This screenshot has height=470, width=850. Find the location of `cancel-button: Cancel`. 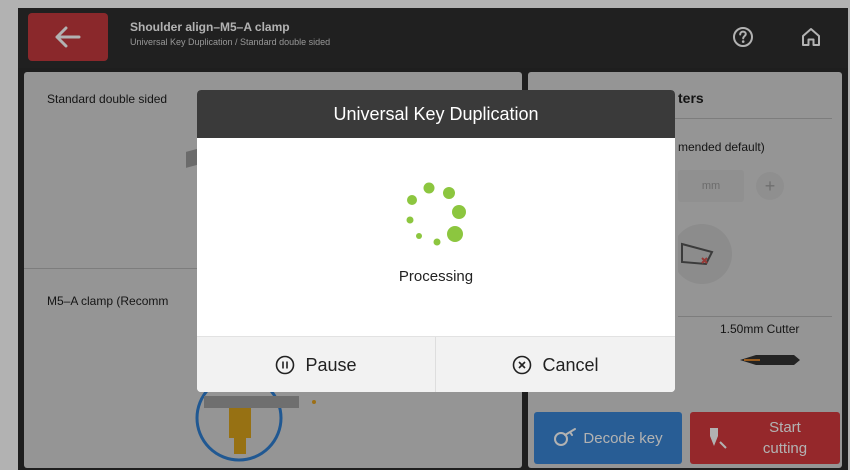

cancel-button: Cancel is located at coordinates (555, 364).